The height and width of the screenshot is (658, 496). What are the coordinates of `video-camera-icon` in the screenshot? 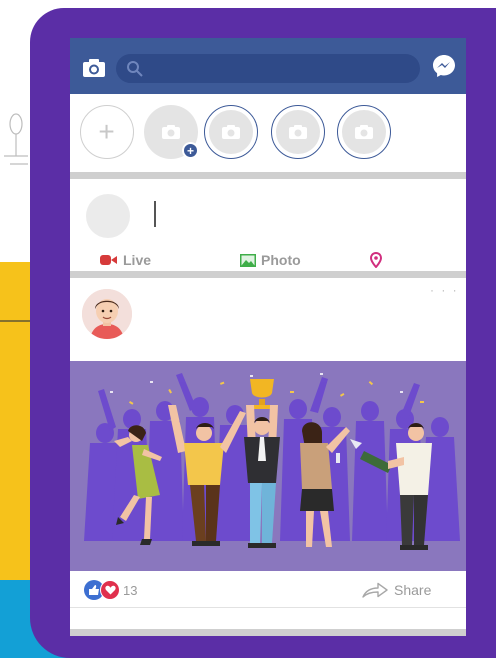 It's located at (108, 260).